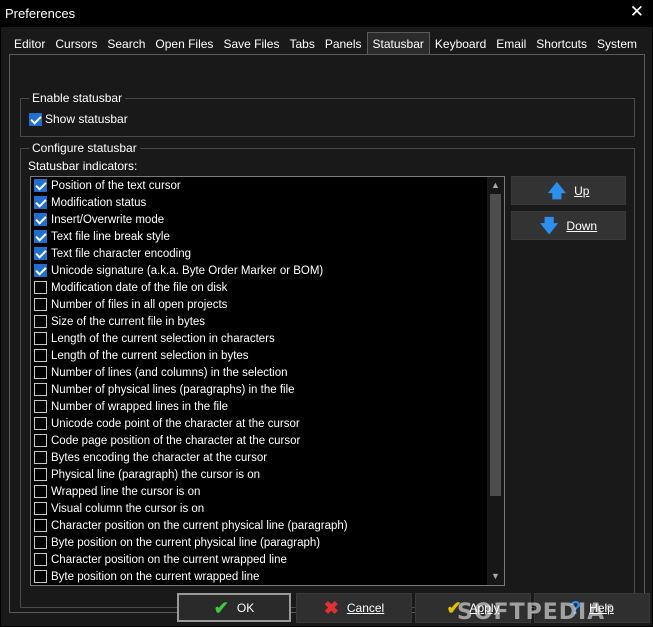 The width and height of the screenshot is (653, 627). What do you see at coordinates (128, 508) in the screenshot?
I see `list-item-label: Visual column the cursor is on` at bounding box center [128, 508].